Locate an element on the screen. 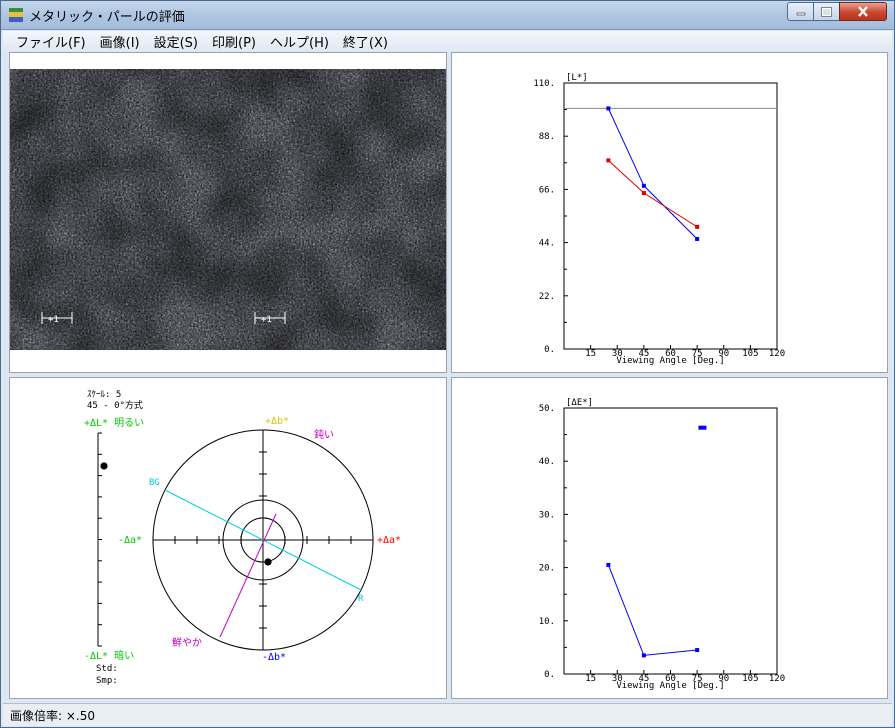 The width and height of the screenshot is (895, 728). y-tick-label: 44. is located at coordinates (547, 244).